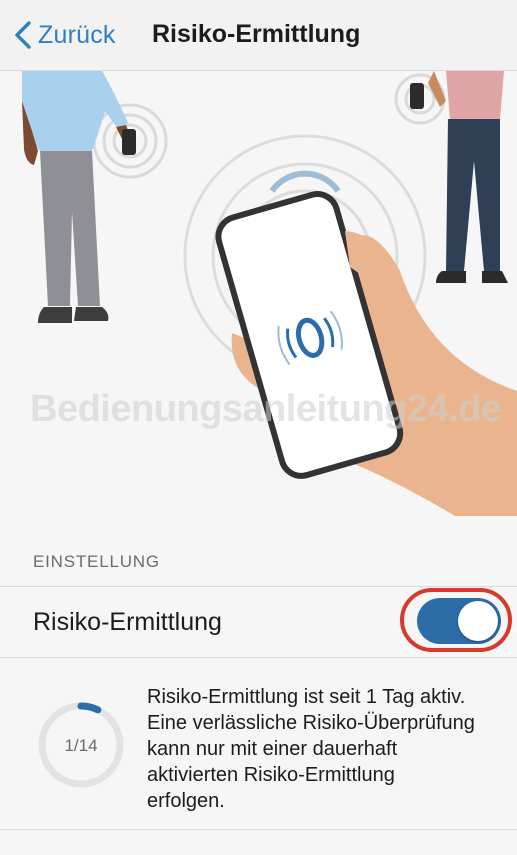  What do you see at coordinates (478, 621) in the screenshot?
I see `toggle-knob` at bounding box center [478, 621].